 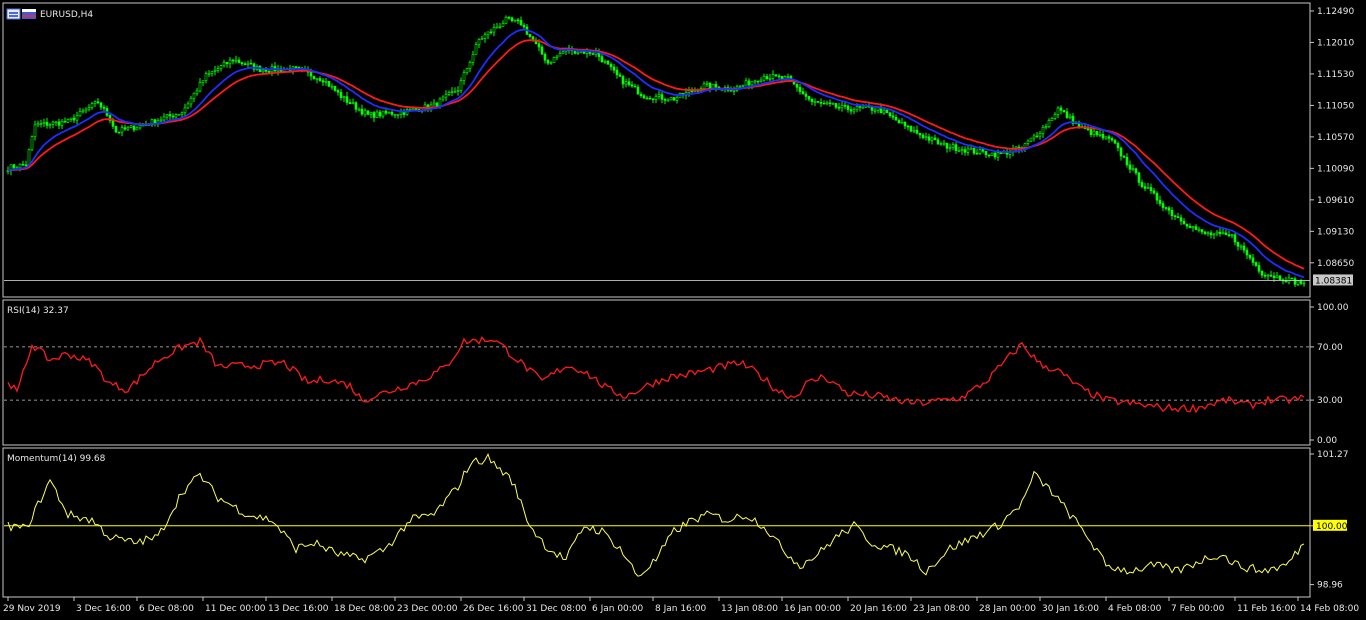 What do you see at coordinates (1335, 12) in the screenshot?
I see `price-tick-label: 1.12490` at bounding box center [1335, 12].